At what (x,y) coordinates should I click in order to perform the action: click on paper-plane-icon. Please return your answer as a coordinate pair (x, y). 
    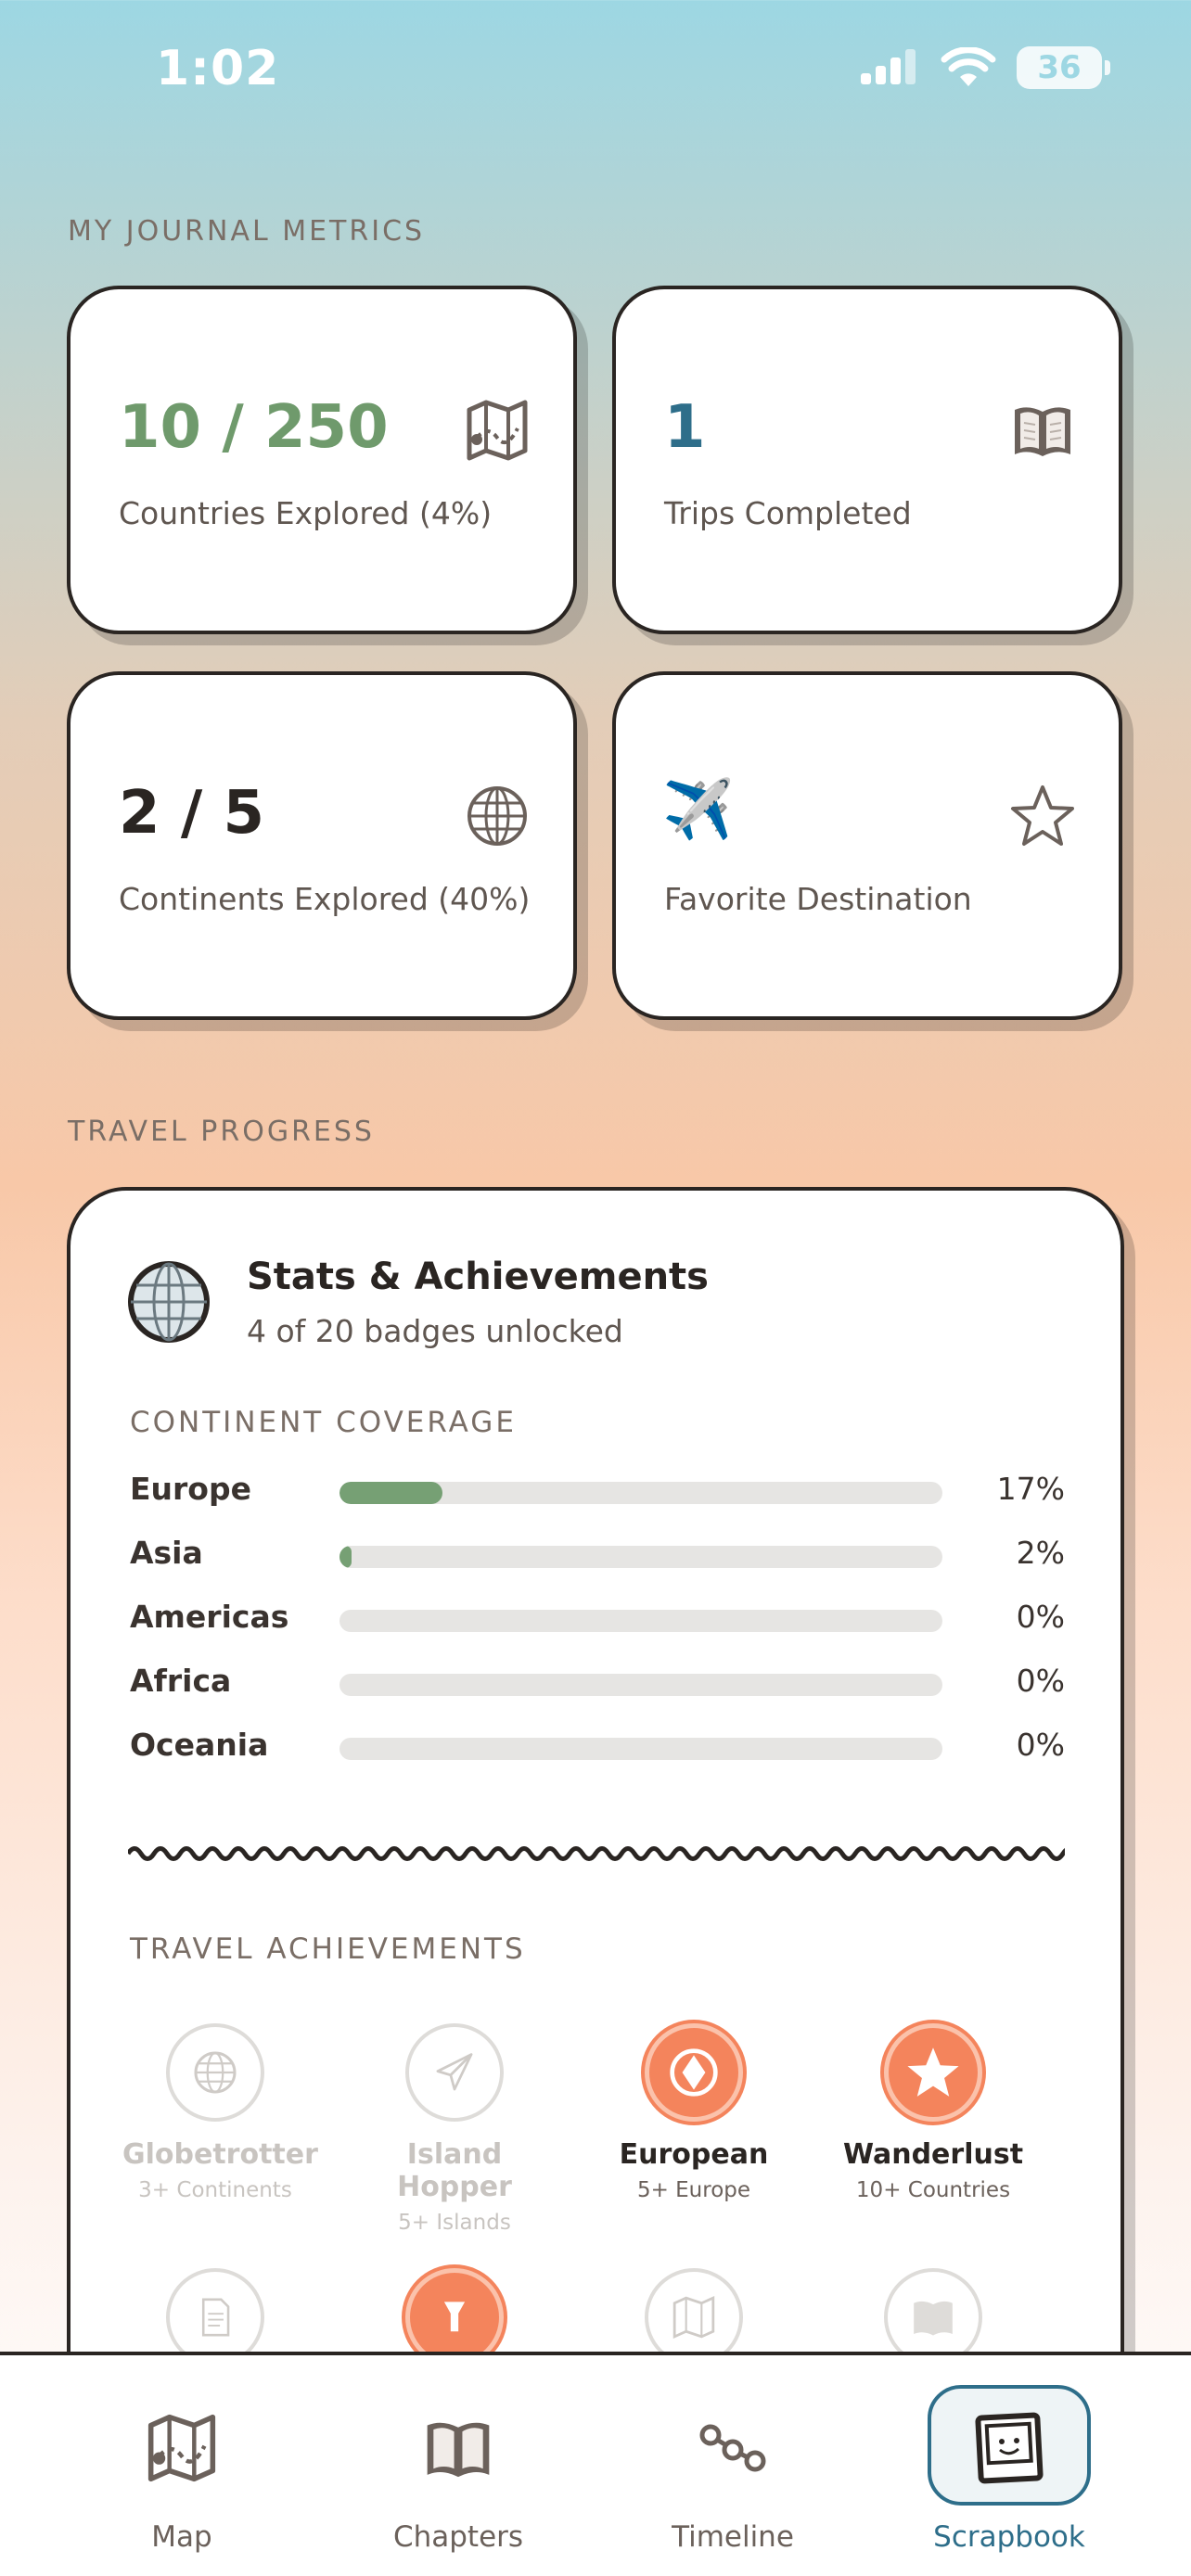
    Looking at the image, I should click on (454, 2072).